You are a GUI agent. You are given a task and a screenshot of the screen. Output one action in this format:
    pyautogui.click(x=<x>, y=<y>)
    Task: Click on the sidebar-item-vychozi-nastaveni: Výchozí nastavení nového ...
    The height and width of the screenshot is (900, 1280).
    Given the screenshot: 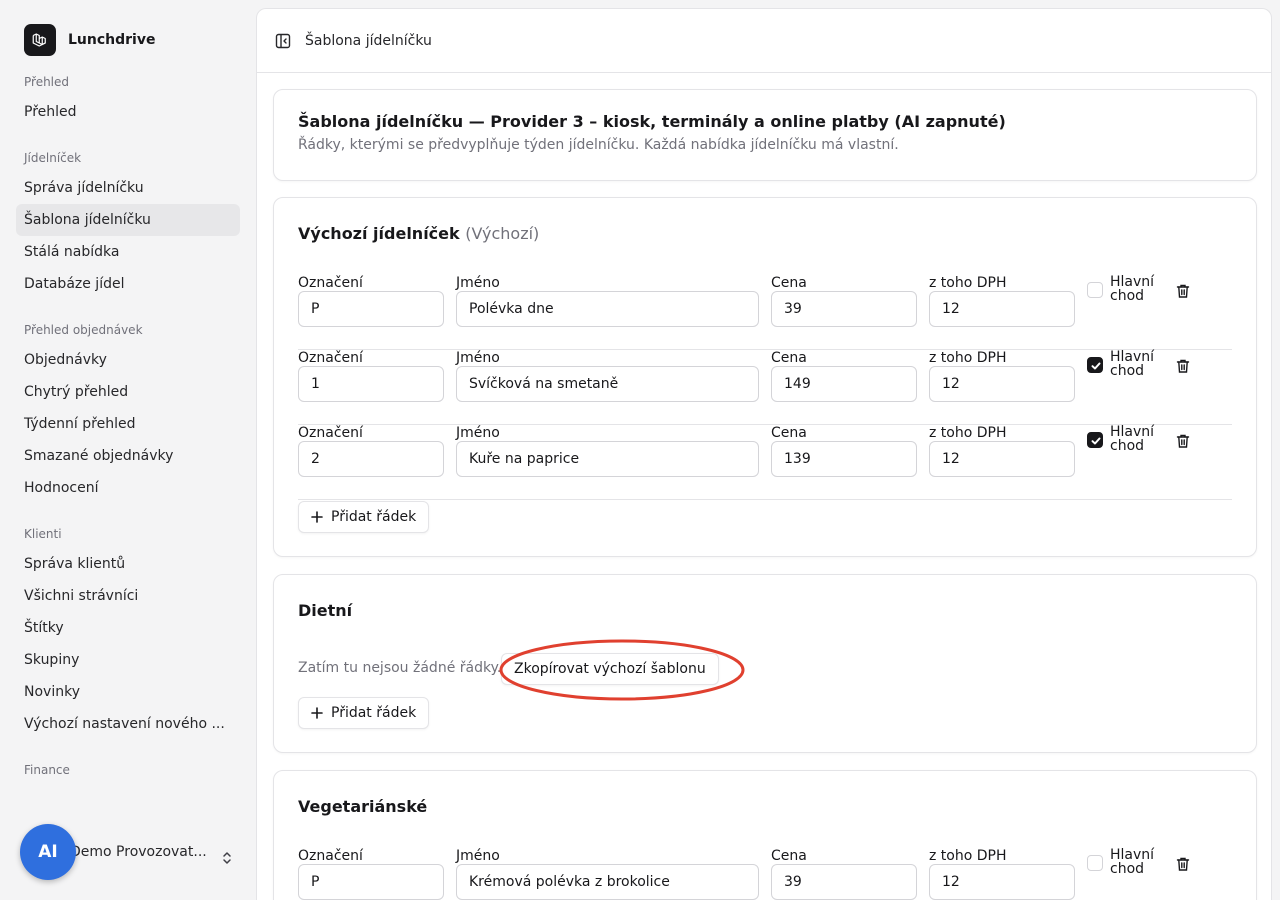 What is the action you would take?
    pyautogui.click(x=128, y=724)
    